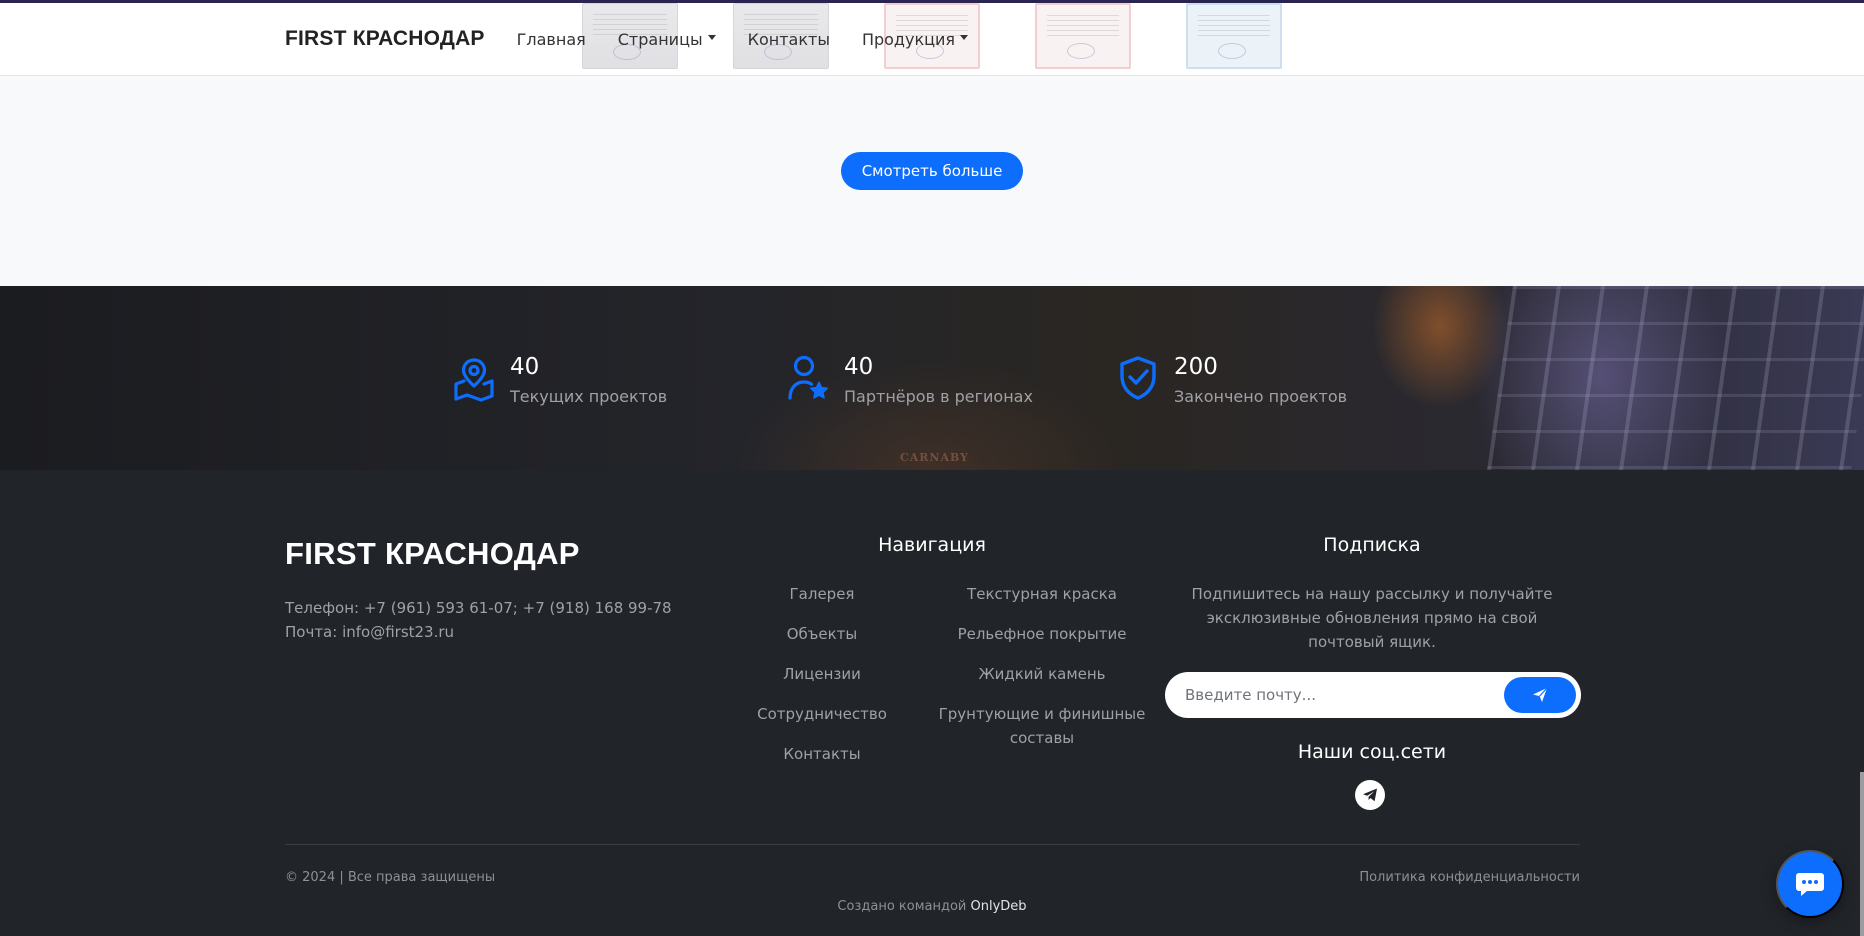  Describe the element at coordinates (822, 754) in the screenshot. I see `footer-link-contacts: Контакты` at that location.